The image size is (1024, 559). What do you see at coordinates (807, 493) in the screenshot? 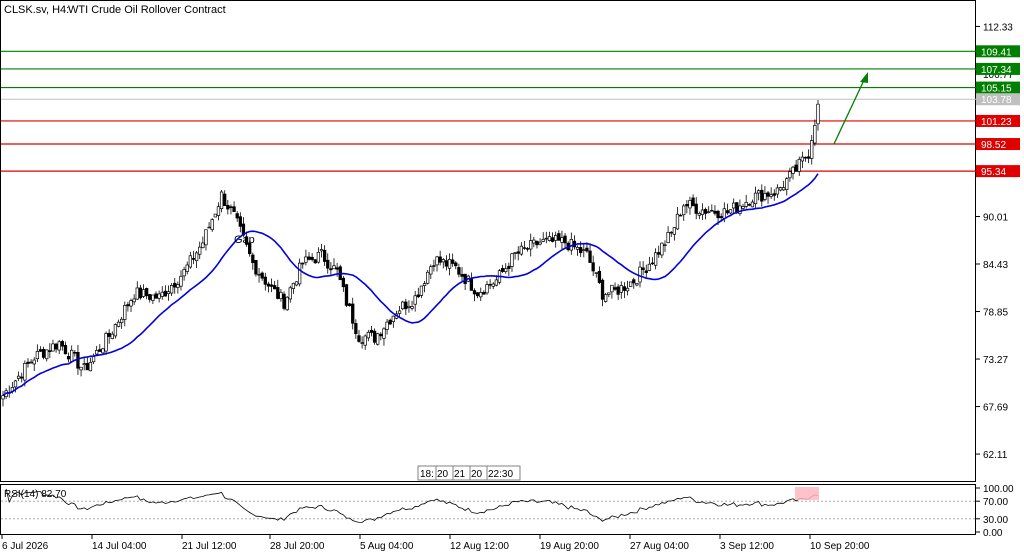
I see `rsi-overbought-highlight` at bounding box center [807, 493].